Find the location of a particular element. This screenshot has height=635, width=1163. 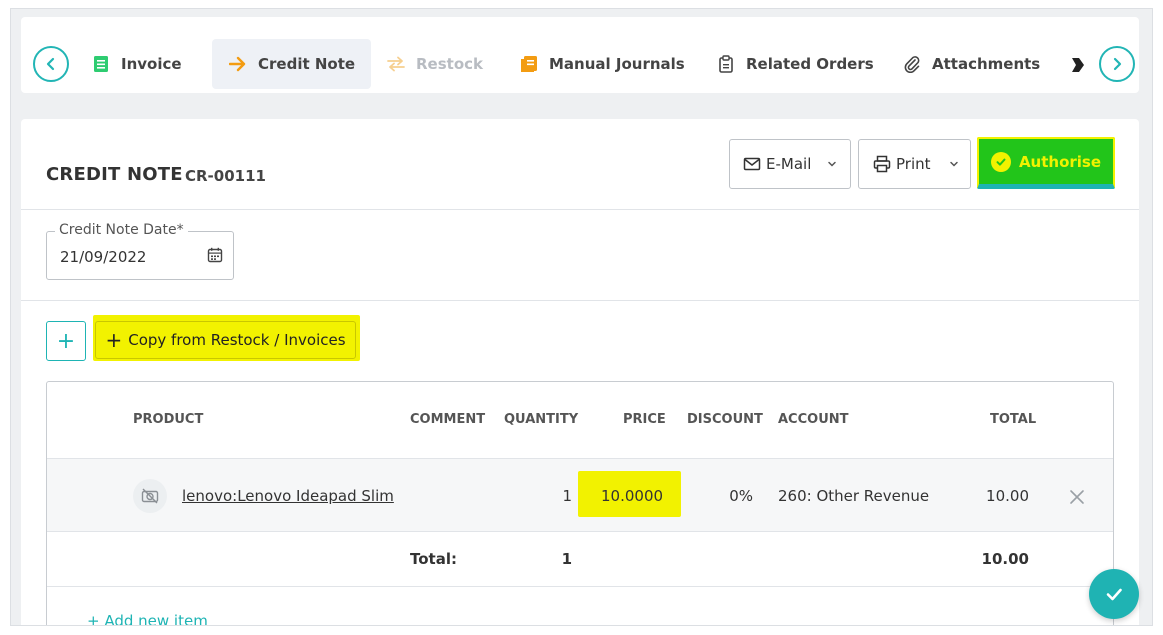

tab-restock-label: Restock is located at coordinates (449, 64).